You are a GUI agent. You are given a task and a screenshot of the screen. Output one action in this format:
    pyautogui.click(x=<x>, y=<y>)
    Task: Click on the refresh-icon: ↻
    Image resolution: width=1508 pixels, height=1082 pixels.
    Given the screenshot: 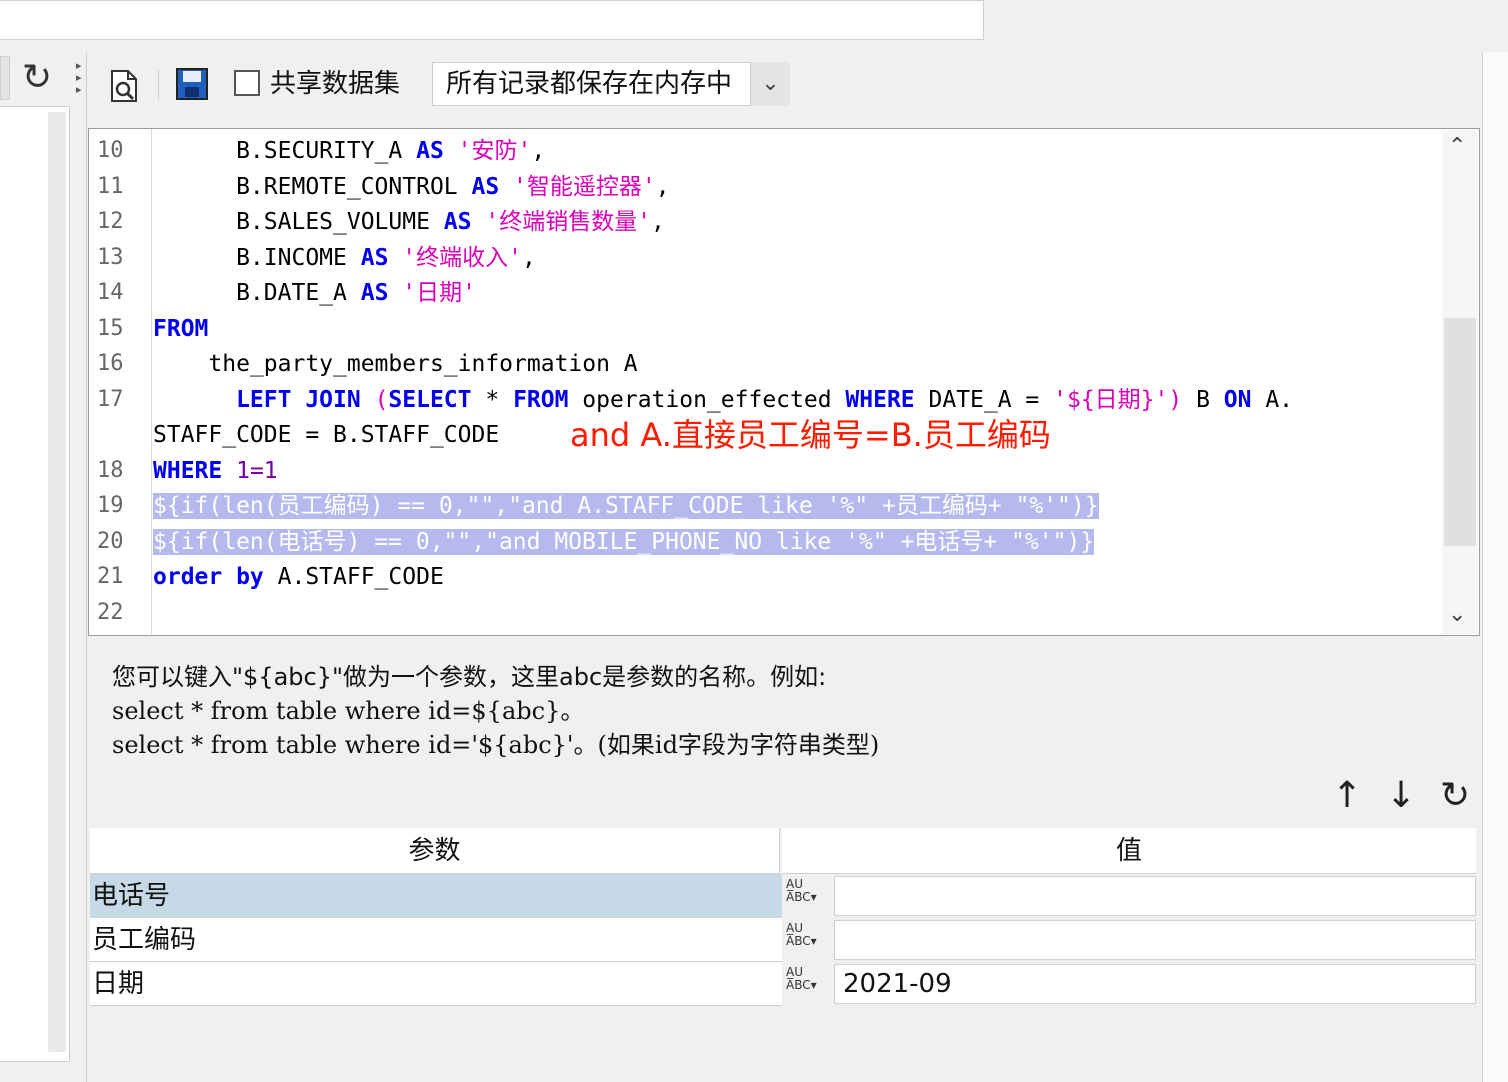 What is the action you would take?
    pyautogui.click(x=37, y=78)
    